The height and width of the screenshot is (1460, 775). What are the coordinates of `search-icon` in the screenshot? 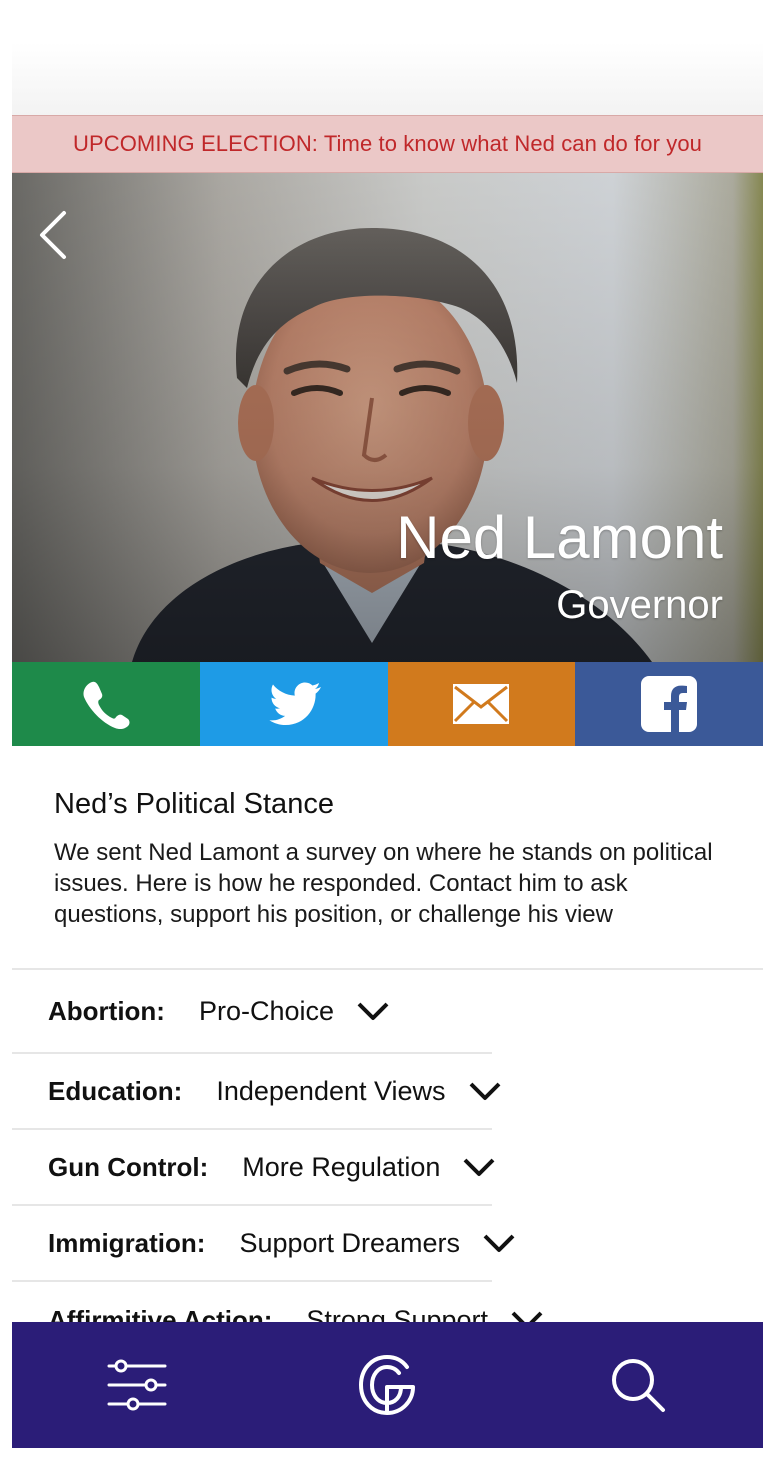 It's located at (638, 1385).